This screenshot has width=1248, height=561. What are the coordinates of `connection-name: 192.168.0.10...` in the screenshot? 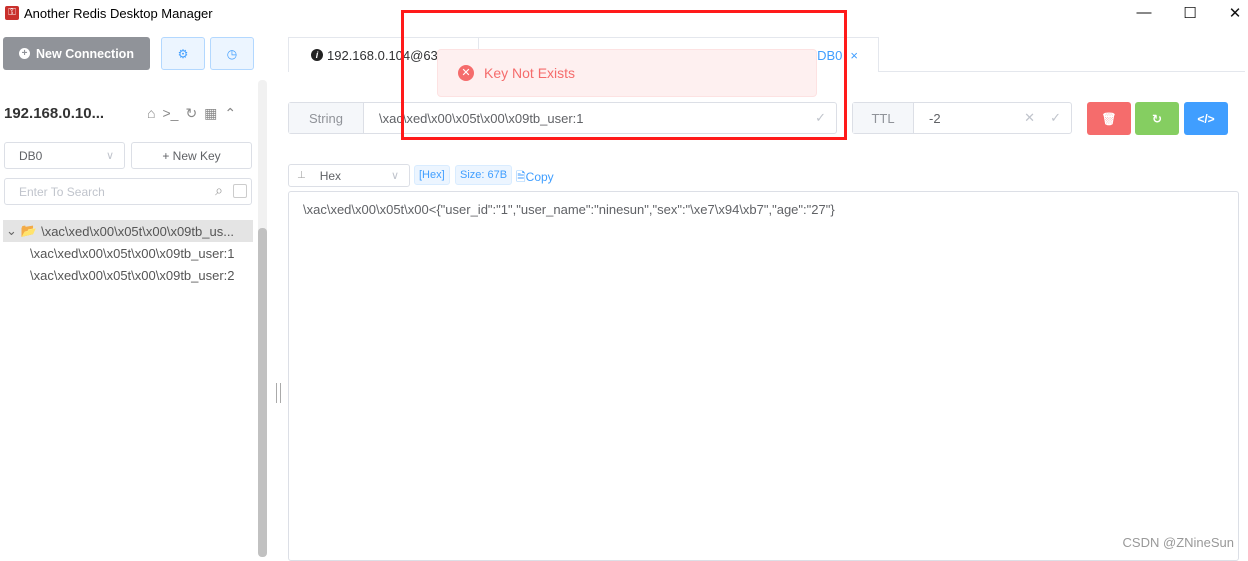 It's located at (54, 113).